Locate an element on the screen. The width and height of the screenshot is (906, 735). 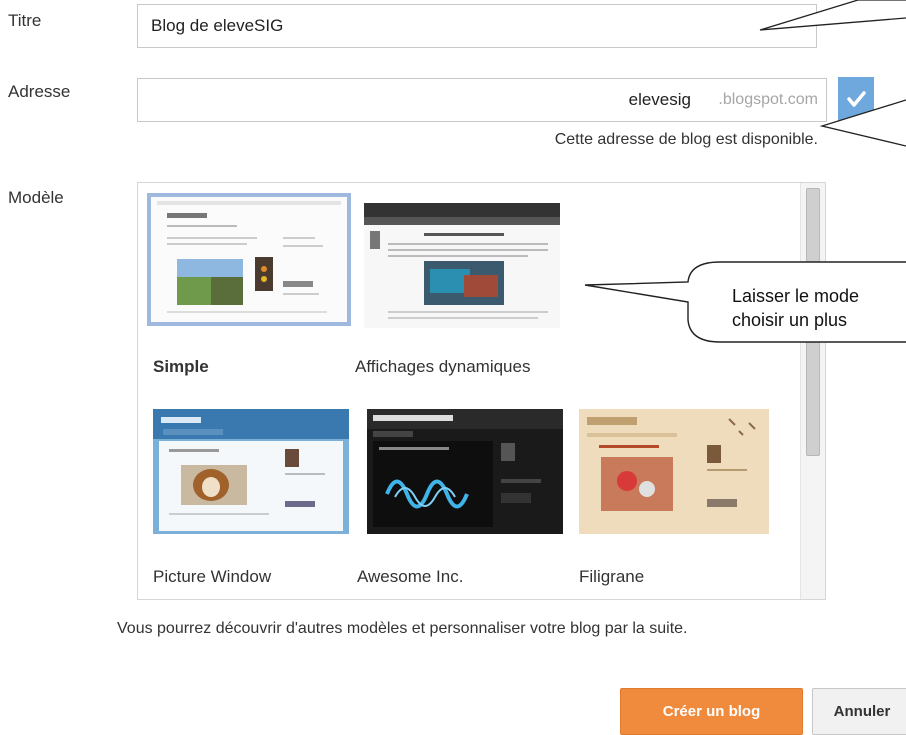
callout-pointer-address is located at coordinates (862, 123).